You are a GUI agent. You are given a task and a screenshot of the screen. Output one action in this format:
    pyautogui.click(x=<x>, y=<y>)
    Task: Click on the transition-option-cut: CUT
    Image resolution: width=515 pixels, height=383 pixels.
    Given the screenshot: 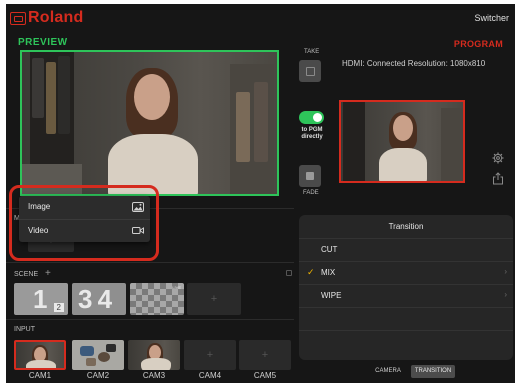 What is the action you would take?
    pyautogui.click(x=406, y=249)
    